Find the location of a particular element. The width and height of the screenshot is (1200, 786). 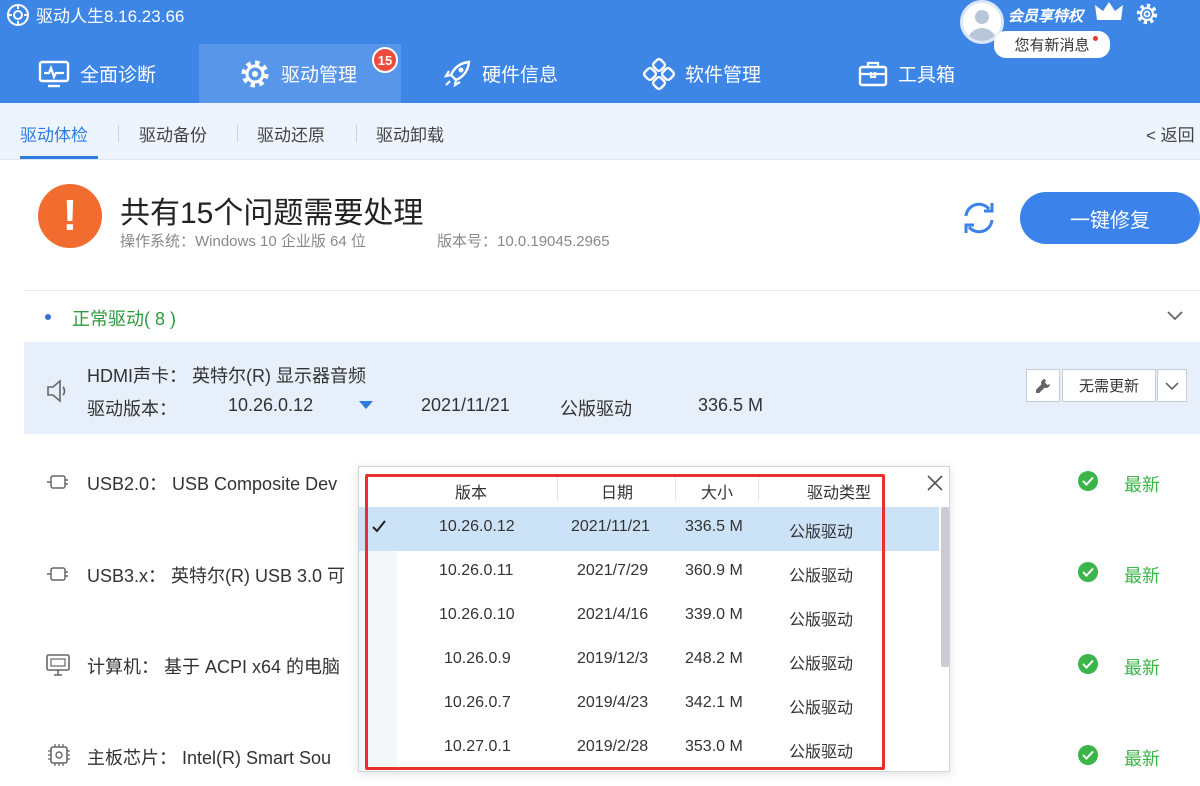

member-area: 会员享特权 您有新消息 is located at coordinates (1050, 30).